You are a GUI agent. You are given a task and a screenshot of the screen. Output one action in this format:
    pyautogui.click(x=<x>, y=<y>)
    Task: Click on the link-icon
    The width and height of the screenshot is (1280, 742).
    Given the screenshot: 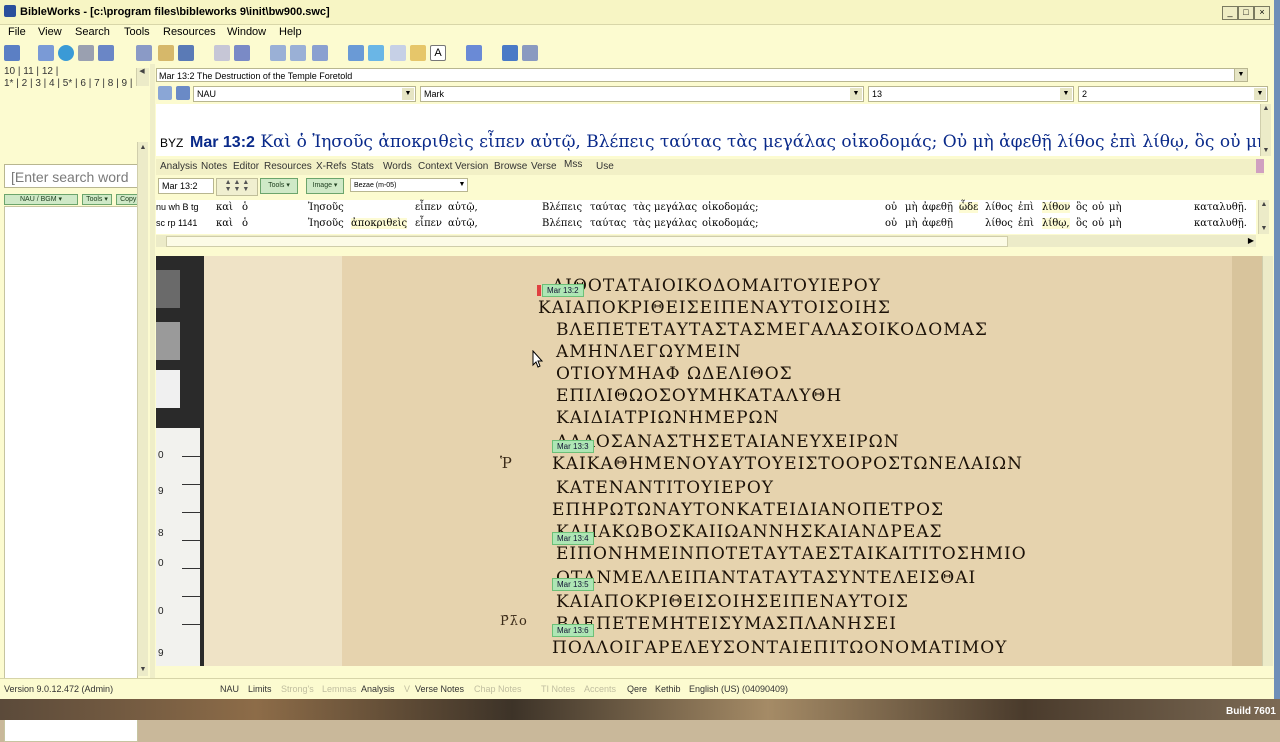 What is the action you would take?
    pyautogui.click(x=183, y=93)
    